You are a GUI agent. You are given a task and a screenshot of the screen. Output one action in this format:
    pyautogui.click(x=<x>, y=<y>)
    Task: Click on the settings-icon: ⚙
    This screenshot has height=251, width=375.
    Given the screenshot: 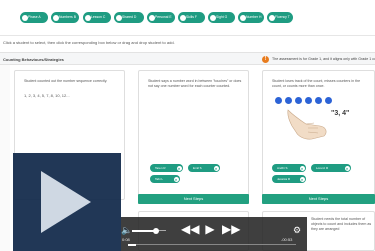 What is the action you would take?
    pyautogui.click(x=297, y=230)
    